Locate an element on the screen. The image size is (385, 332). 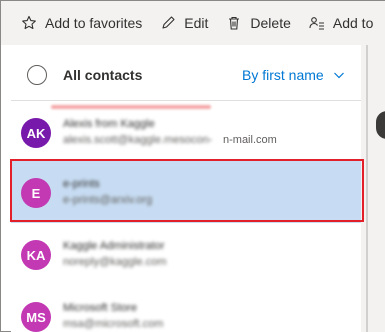
contact-name: Microsoft Store is located at coordinates (100, 308).